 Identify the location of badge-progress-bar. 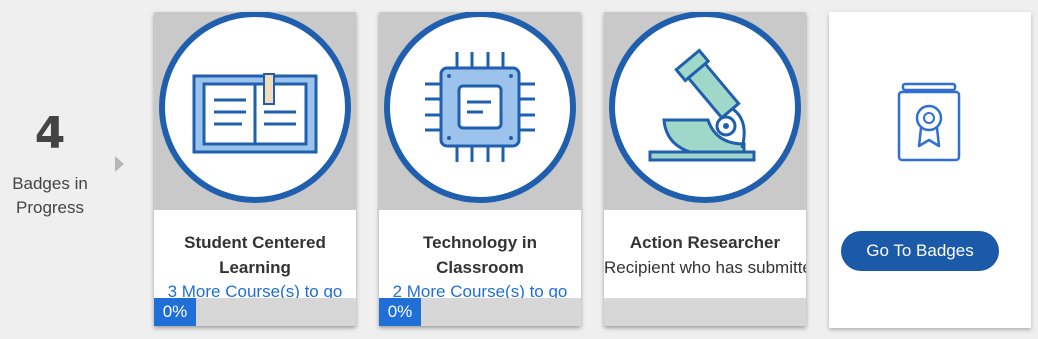
(705, 312).